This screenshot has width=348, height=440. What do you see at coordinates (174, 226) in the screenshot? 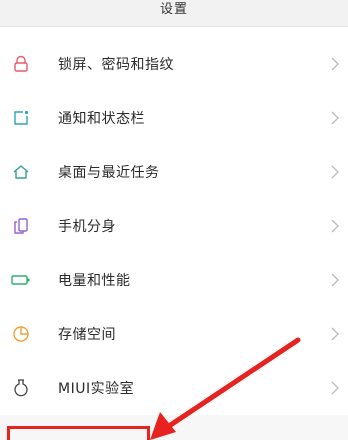
I see `settings-item-second-space: 手机分身` at bounding box center [174, 226].